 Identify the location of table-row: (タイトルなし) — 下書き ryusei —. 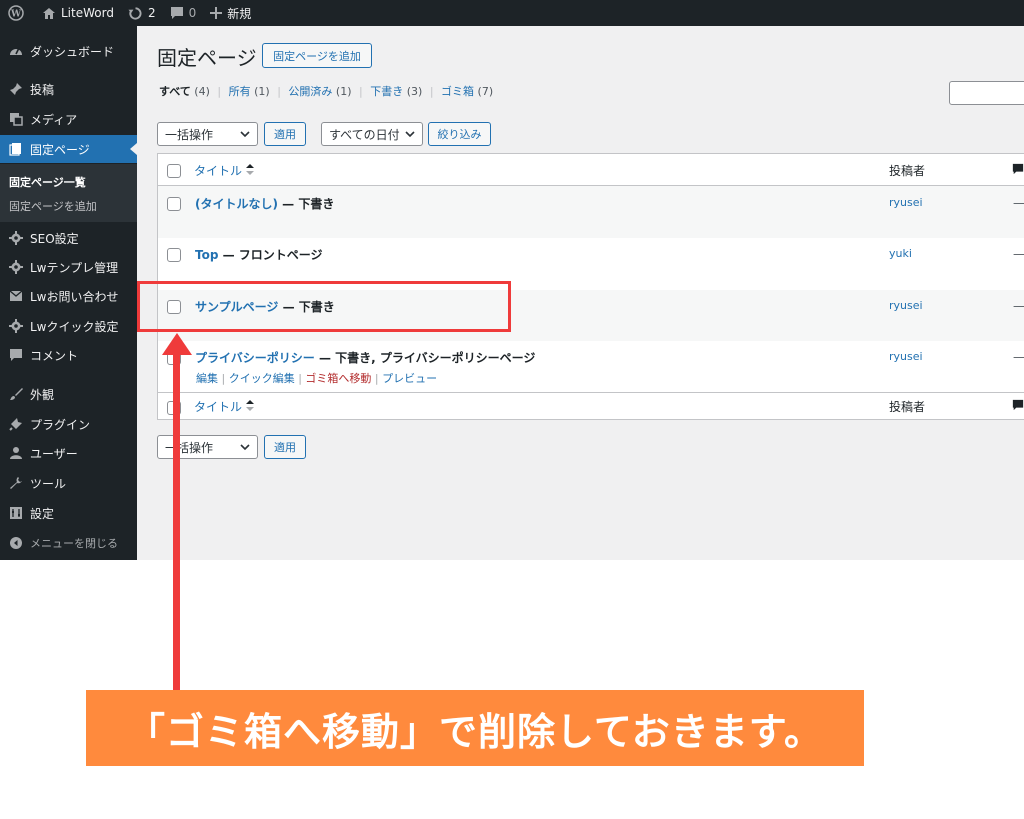
(591, 212).